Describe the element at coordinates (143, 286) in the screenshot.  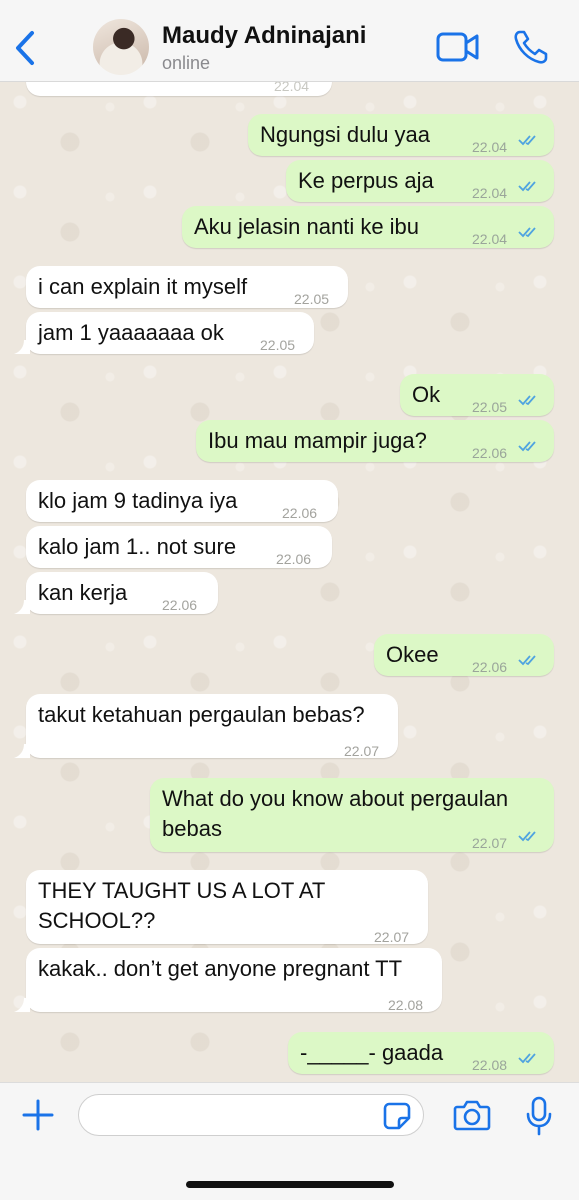
I see `message-text: i can explain it myself` at that location.